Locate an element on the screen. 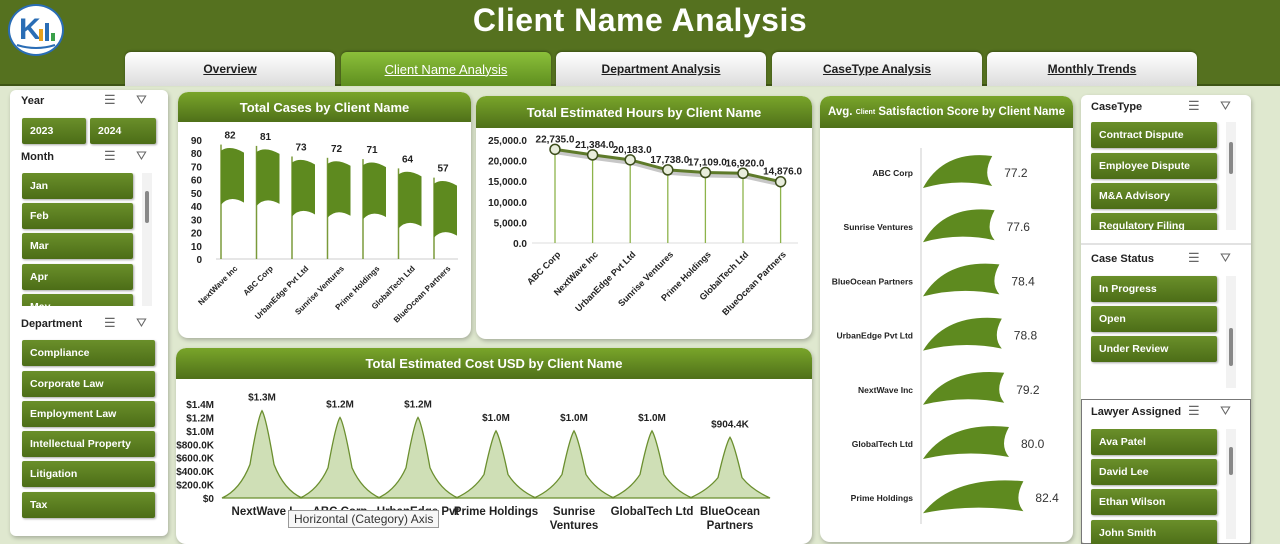  tab-casetype-analysis: CaseType Analysis is located at coordinates (877, 69).